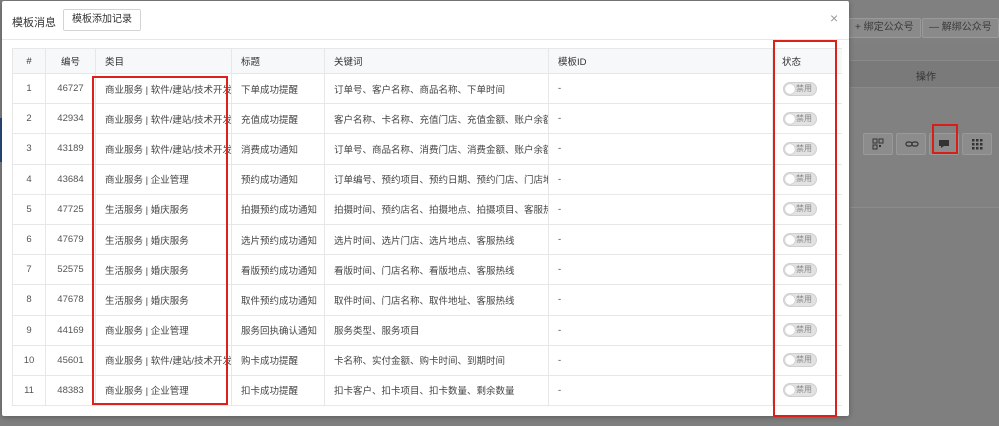 This screenshot has height=426, width=999. Describe the element at coordinates (70, 209) in the screenshot. I see `row-code: 47725` at that location.